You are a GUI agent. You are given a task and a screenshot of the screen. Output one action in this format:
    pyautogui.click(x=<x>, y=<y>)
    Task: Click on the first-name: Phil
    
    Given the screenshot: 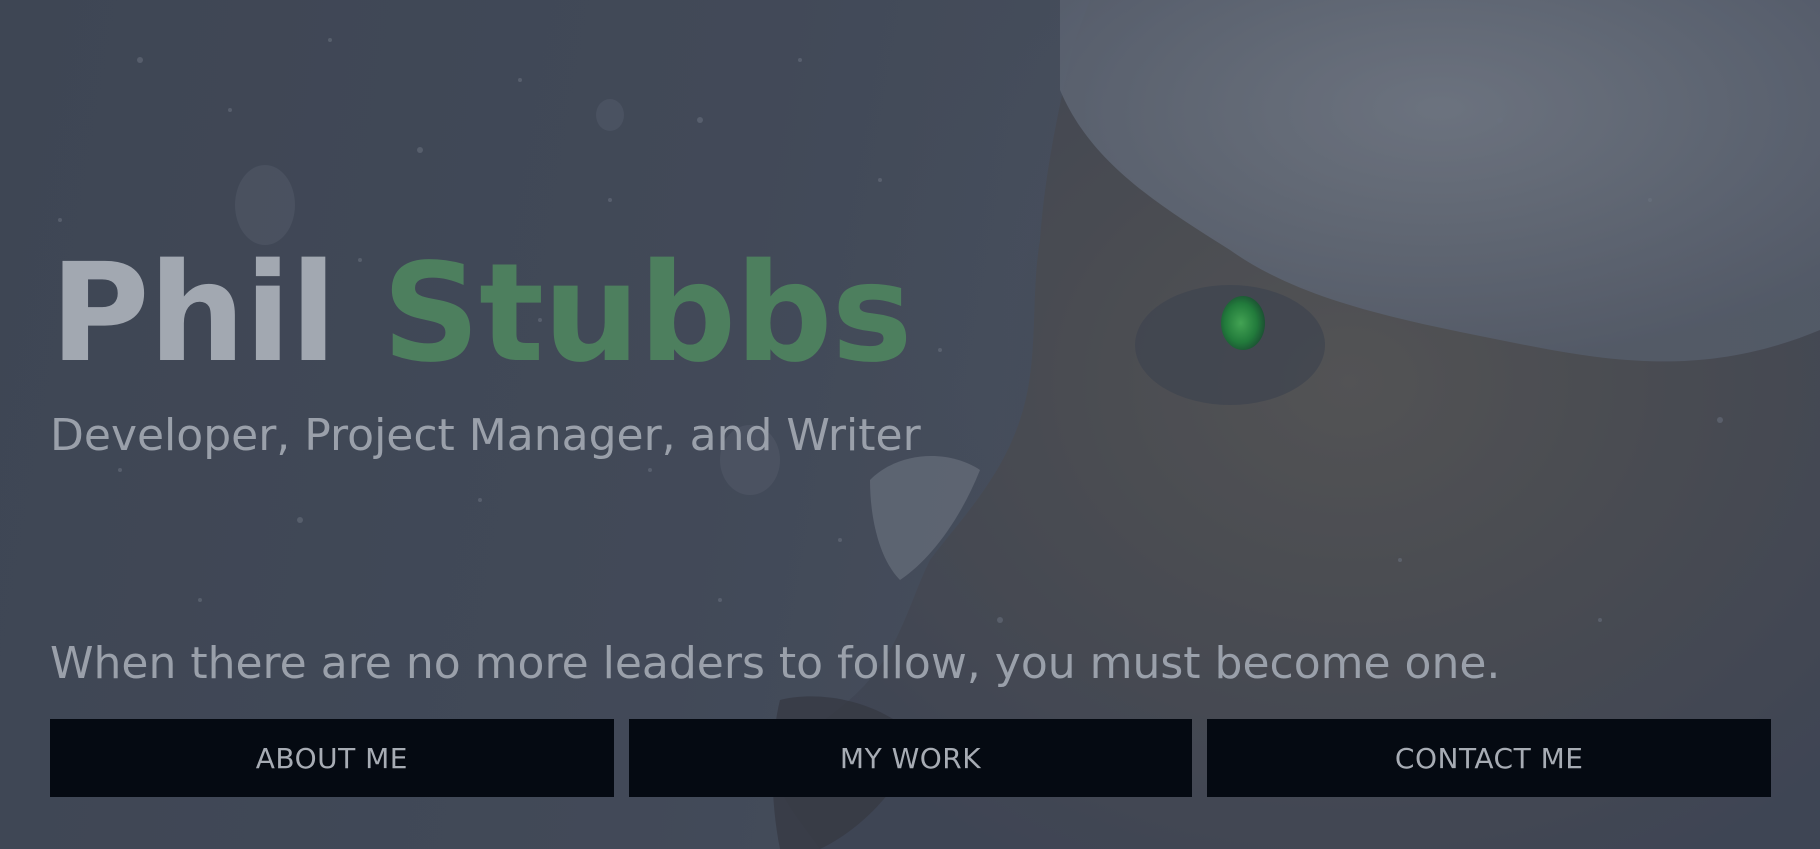 What is the action you would take?
    pyautogui.click(x=193, y=314)
    